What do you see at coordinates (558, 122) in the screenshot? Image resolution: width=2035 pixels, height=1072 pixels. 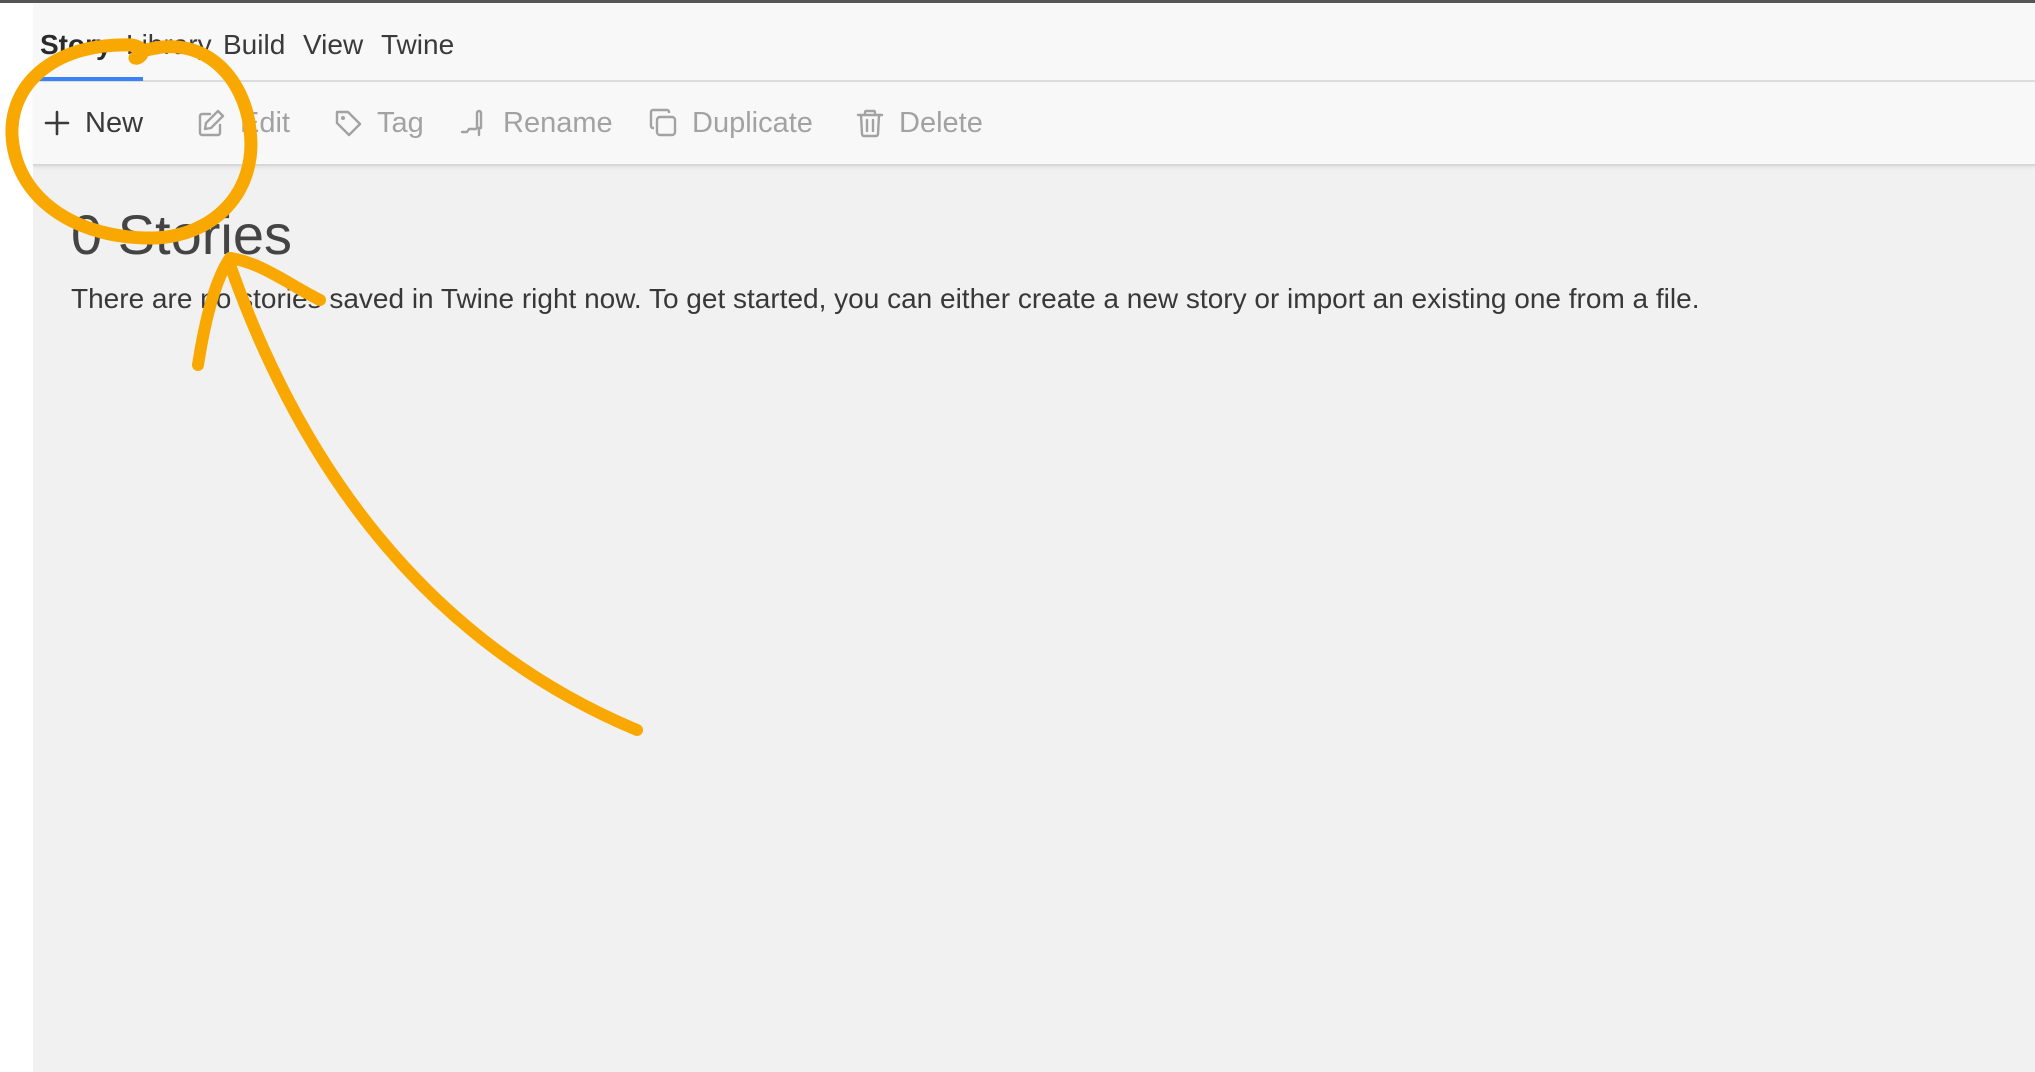 I see `rename-button-label: Rename` at bounding box center [558, 122].